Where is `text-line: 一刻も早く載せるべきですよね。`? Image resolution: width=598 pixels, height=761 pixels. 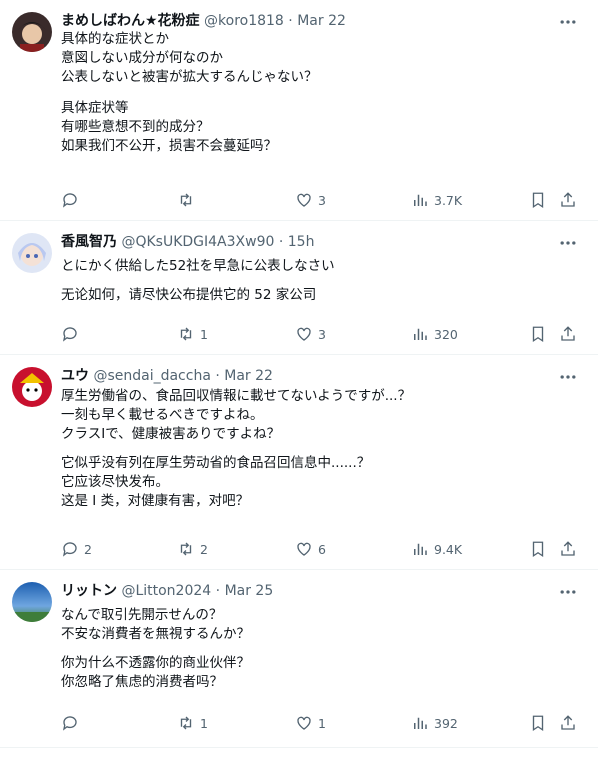 text-line: 一刻も早く載せるべきですよね。 is located at coordinates (162, 415).